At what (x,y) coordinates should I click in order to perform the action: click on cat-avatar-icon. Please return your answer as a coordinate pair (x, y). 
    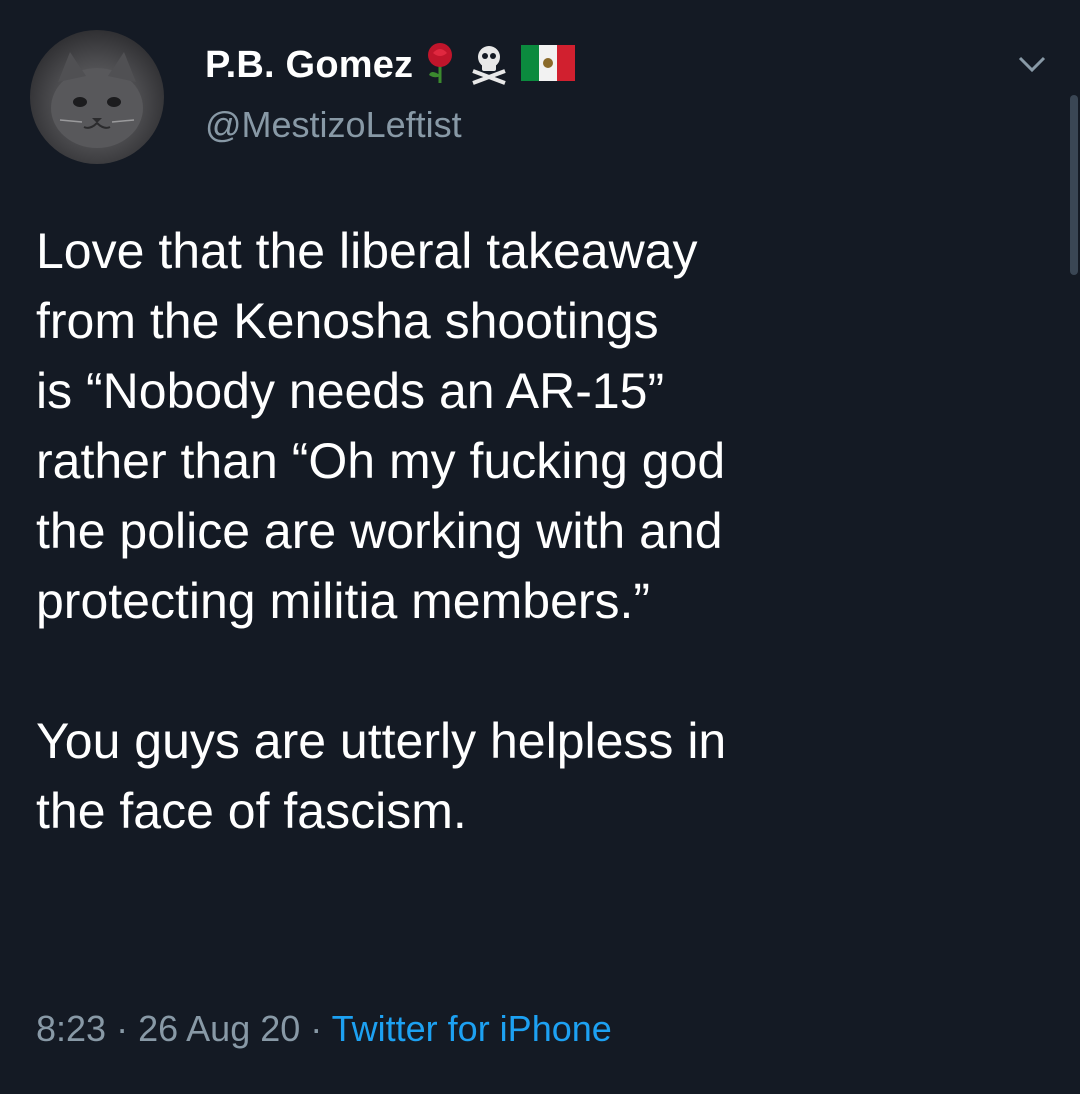
    Looking at the image, I should click on (97, 100).